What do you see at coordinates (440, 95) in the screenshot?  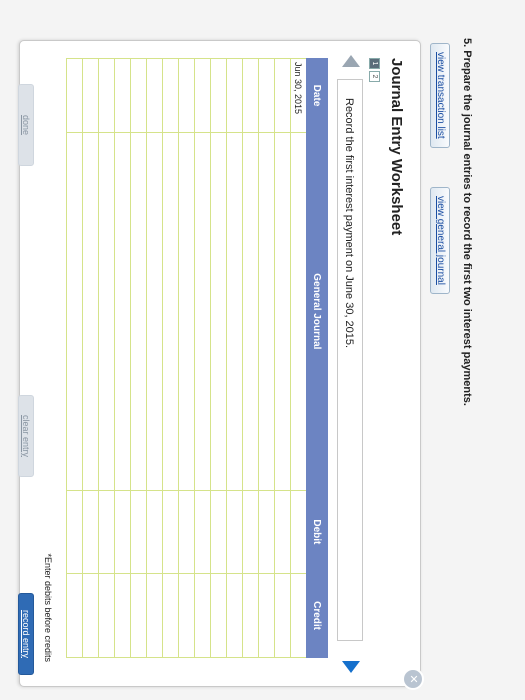 I see `view-transaction-list-button: view transaction list` at bounding box center [440, 95].